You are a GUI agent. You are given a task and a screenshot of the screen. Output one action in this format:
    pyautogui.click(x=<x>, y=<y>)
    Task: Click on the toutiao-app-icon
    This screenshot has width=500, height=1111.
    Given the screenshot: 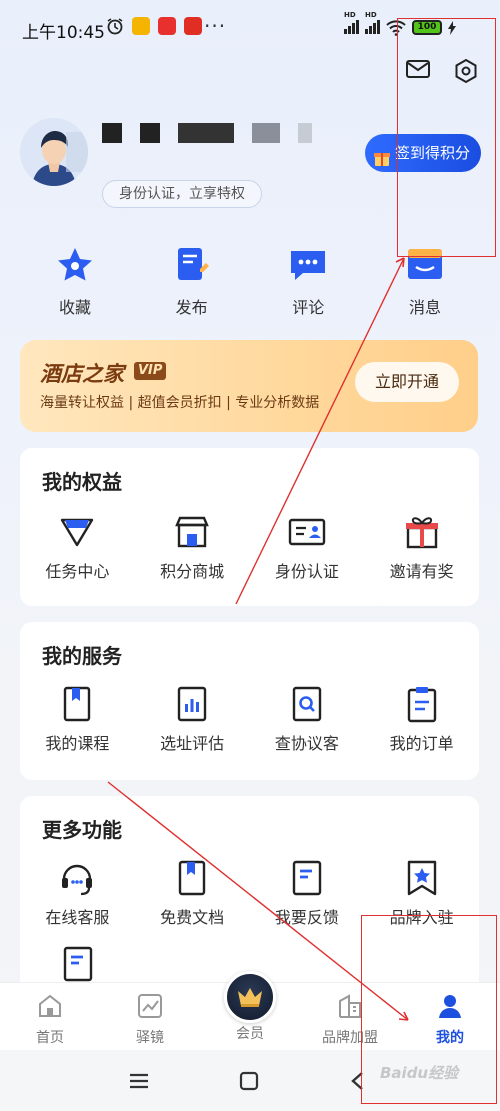 What is the action you would take?
    pyautogui.click(x=167, y=26)
    